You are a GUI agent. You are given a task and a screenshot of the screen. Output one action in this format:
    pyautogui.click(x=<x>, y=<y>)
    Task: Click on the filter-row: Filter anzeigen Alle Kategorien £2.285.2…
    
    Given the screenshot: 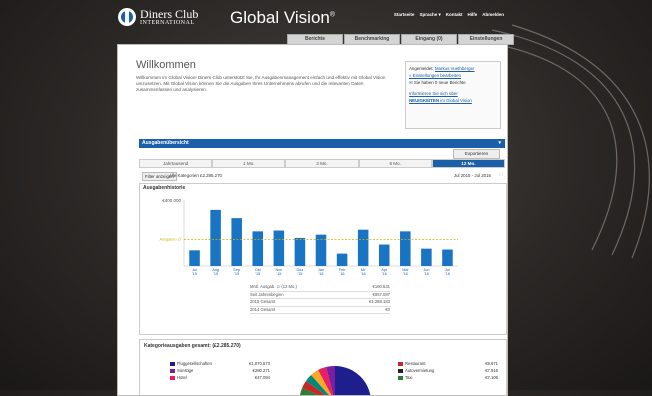 What is the action you would take?
    pyautogui.click(x=322, y=176)
    